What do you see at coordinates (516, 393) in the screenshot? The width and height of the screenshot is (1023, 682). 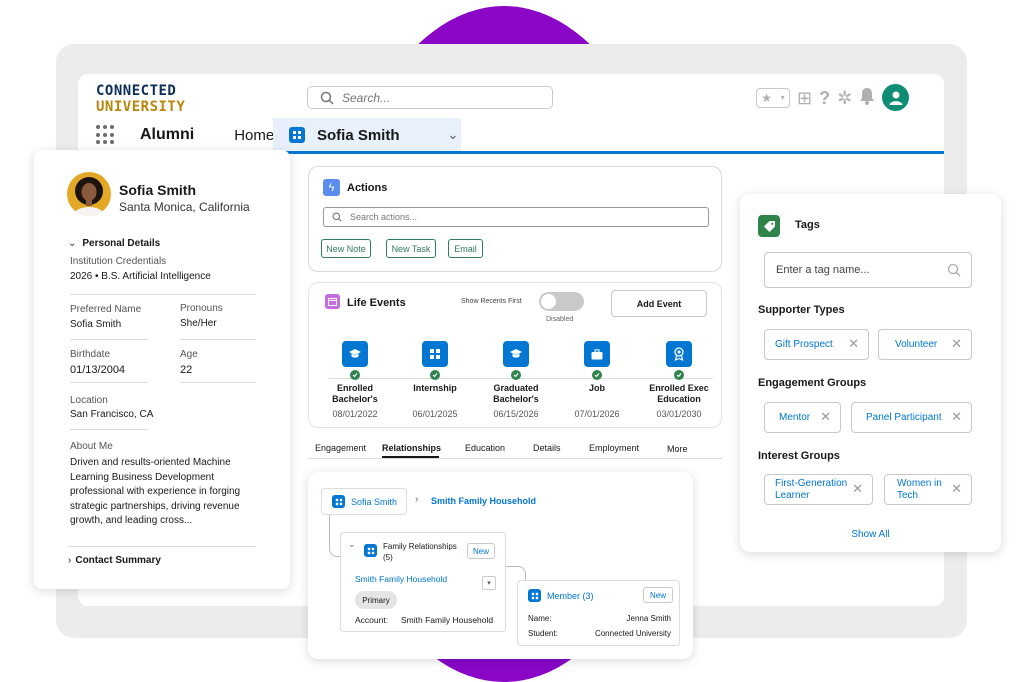 I see `life-event-name: Graduated Bachelor's` at bounding box center [516, 393].